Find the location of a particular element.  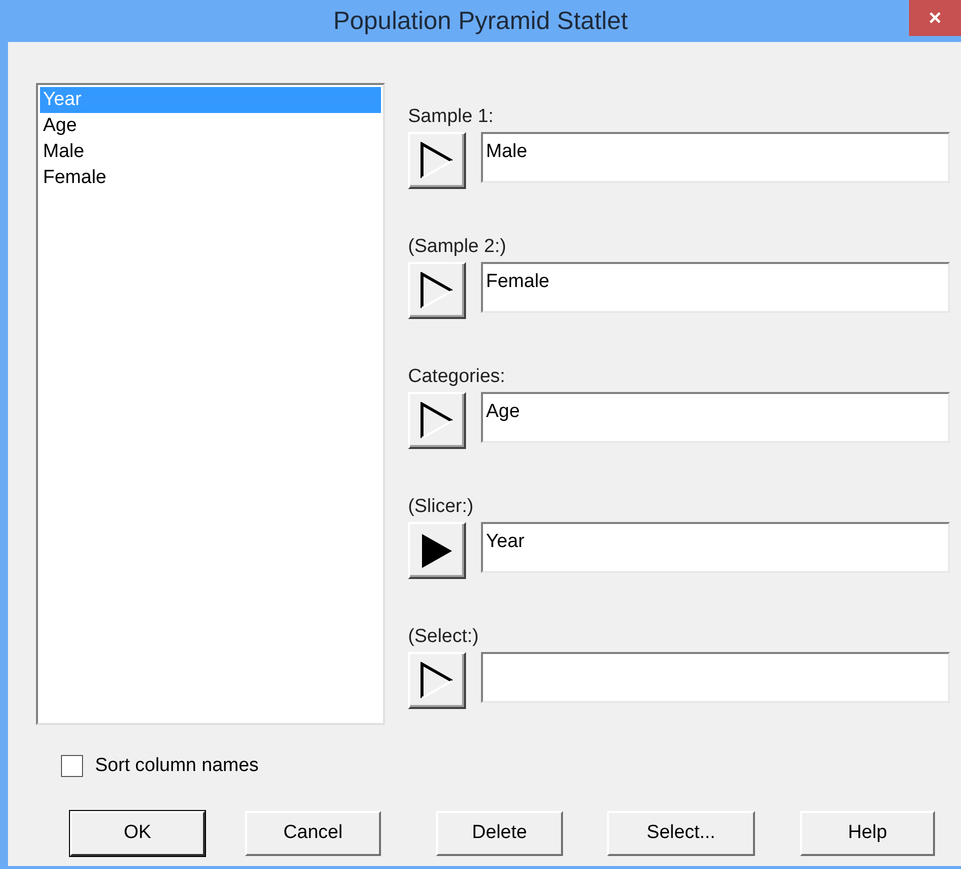

checkbox-label: Sort column names is located at coordinates (177, 766).